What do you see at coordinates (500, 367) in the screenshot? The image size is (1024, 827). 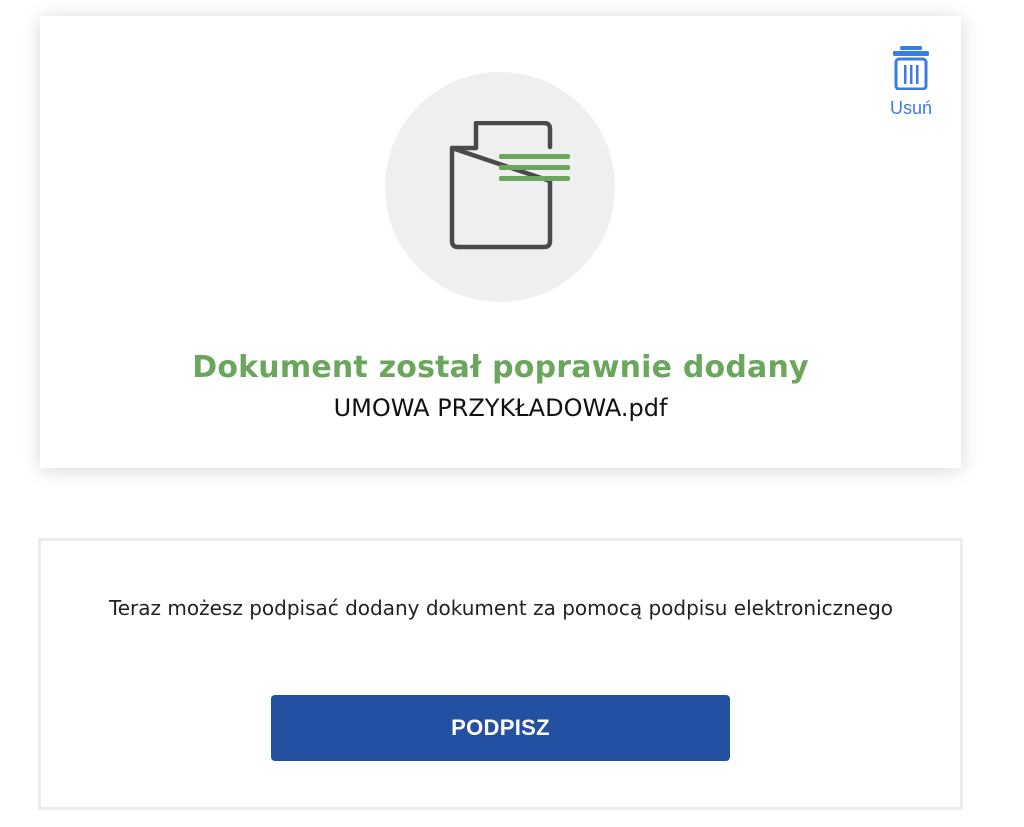 I see `success-message: Dokument został poprawnie dodany` at bounding box center [500, 367].